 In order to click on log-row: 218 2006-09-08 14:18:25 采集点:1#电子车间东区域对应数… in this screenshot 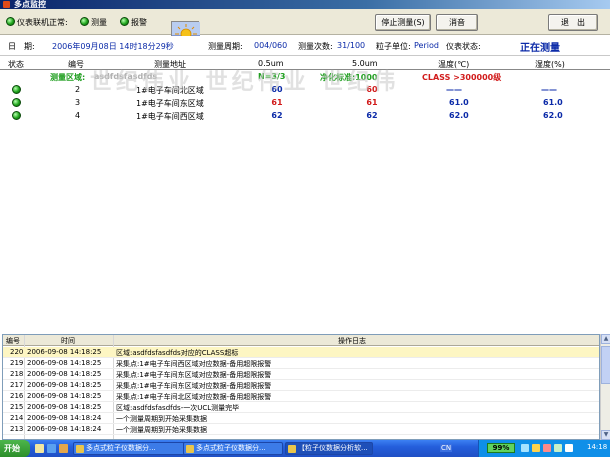, I will do `click(301, 374)`.